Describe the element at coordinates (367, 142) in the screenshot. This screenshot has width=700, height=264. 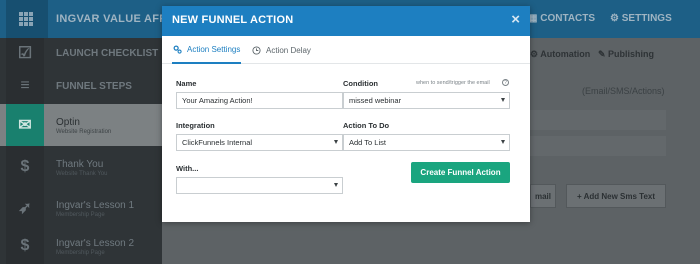
I see `action-to-do-value: Add To List` at that location.